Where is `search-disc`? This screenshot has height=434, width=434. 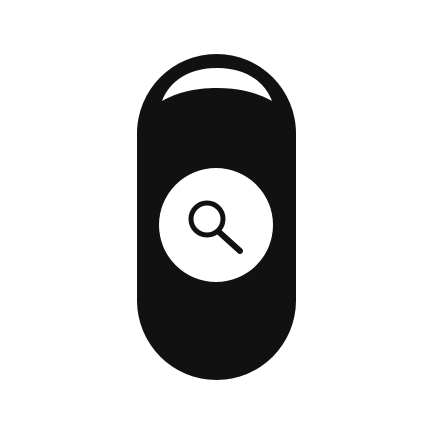 search-disc is located at coordinates (216, 225).